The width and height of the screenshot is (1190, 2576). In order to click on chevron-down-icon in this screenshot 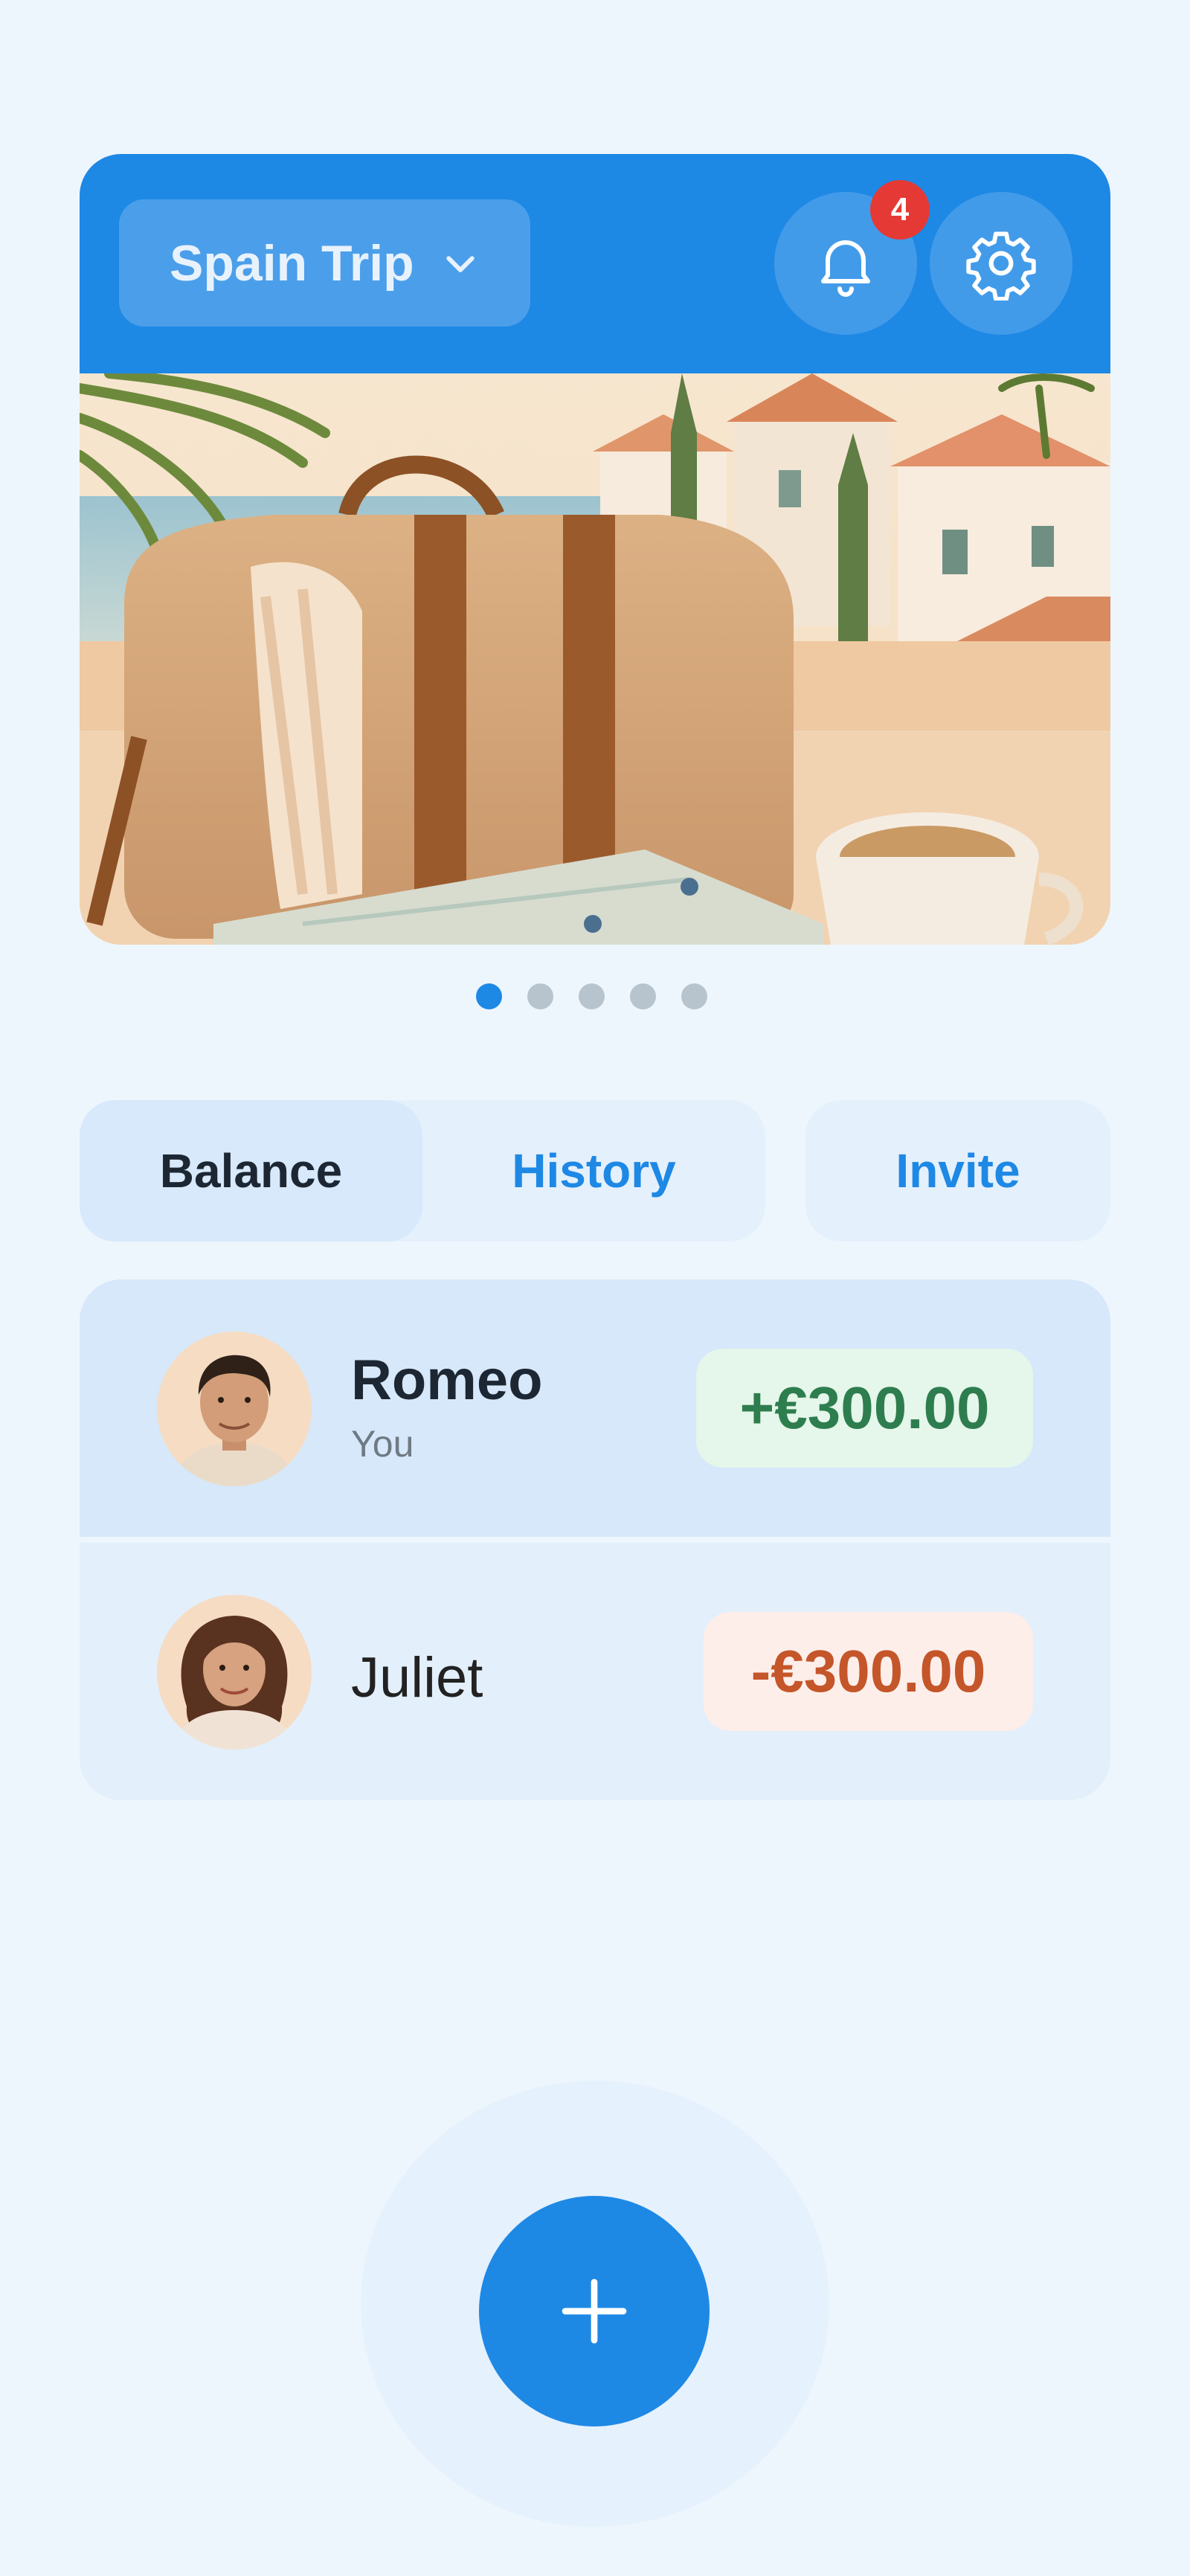, I will do `click(460, 263)`.